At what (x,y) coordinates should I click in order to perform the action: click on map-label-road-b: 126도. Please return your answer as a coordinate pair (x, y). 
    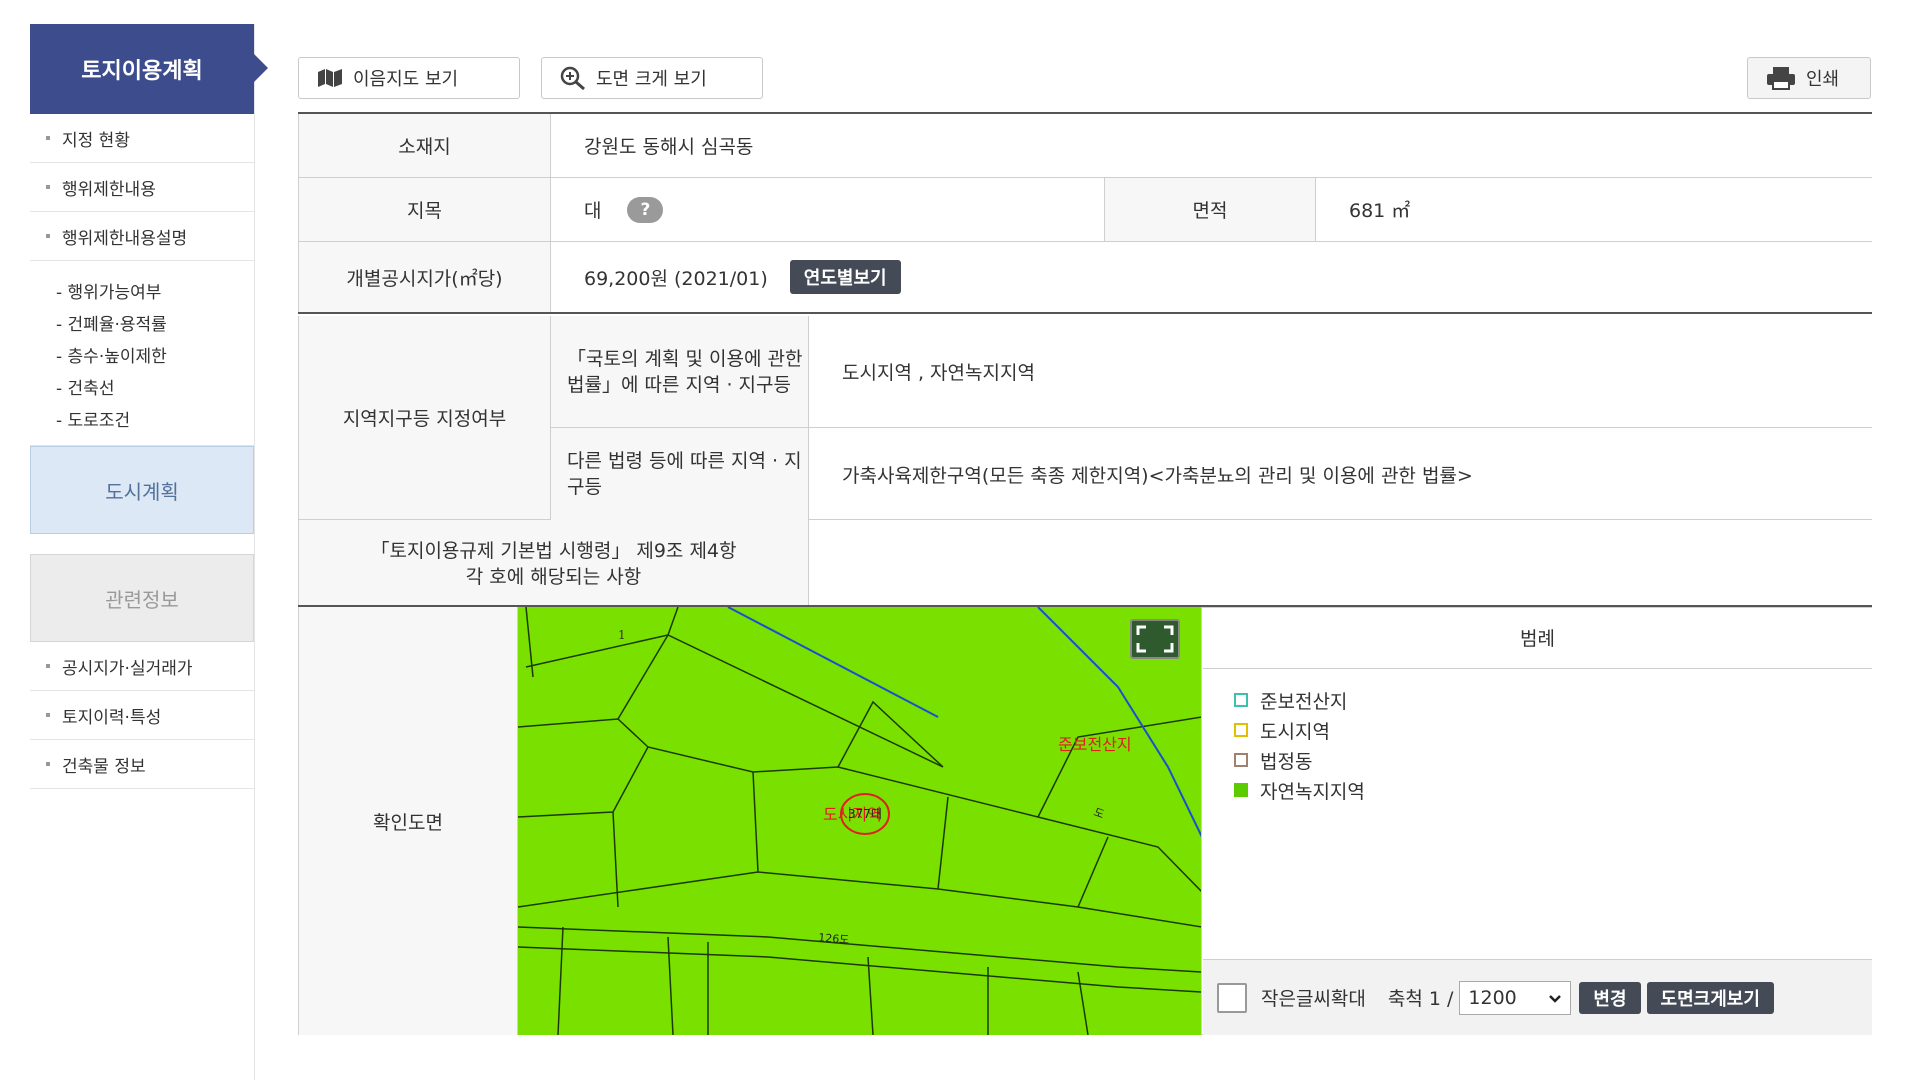
    Looking at the image, I should click on (834, 939).